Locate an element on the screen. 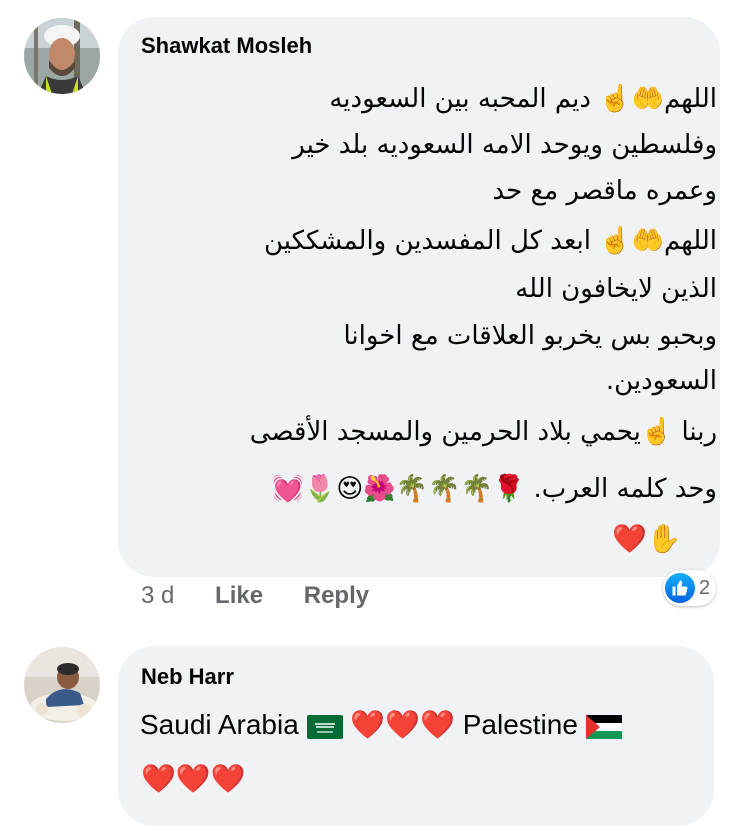 The image size is (741, 826). comment-line: ربنا ☝️يحمي بلاد الحرمين والمسجد الأقصى is located at coordinates (483, 432).